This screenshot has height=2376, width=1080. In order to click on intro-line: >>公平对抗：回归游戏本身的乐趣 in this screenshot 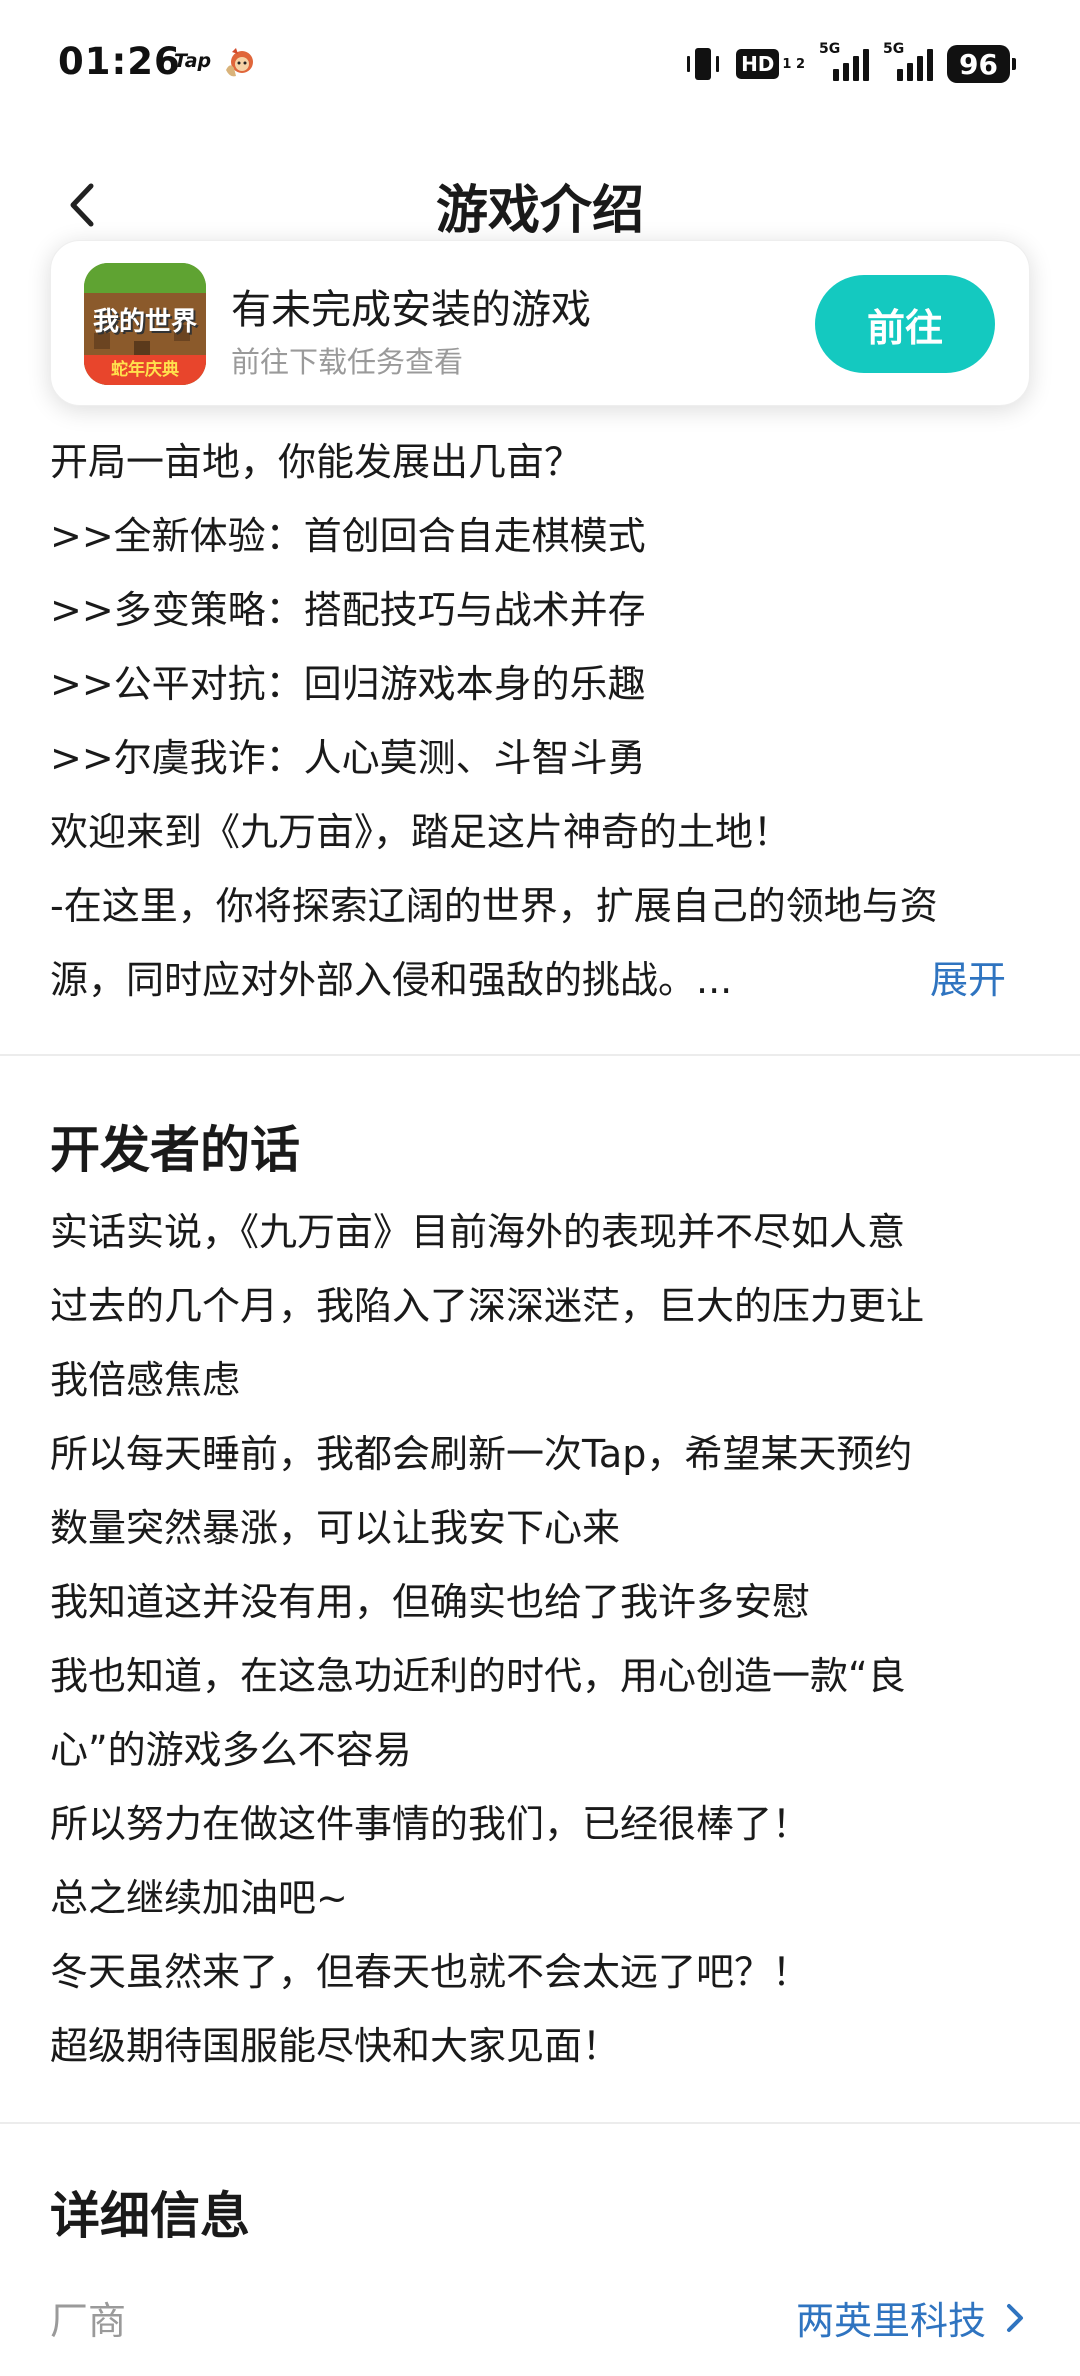, I will do `click(348, 684)`.